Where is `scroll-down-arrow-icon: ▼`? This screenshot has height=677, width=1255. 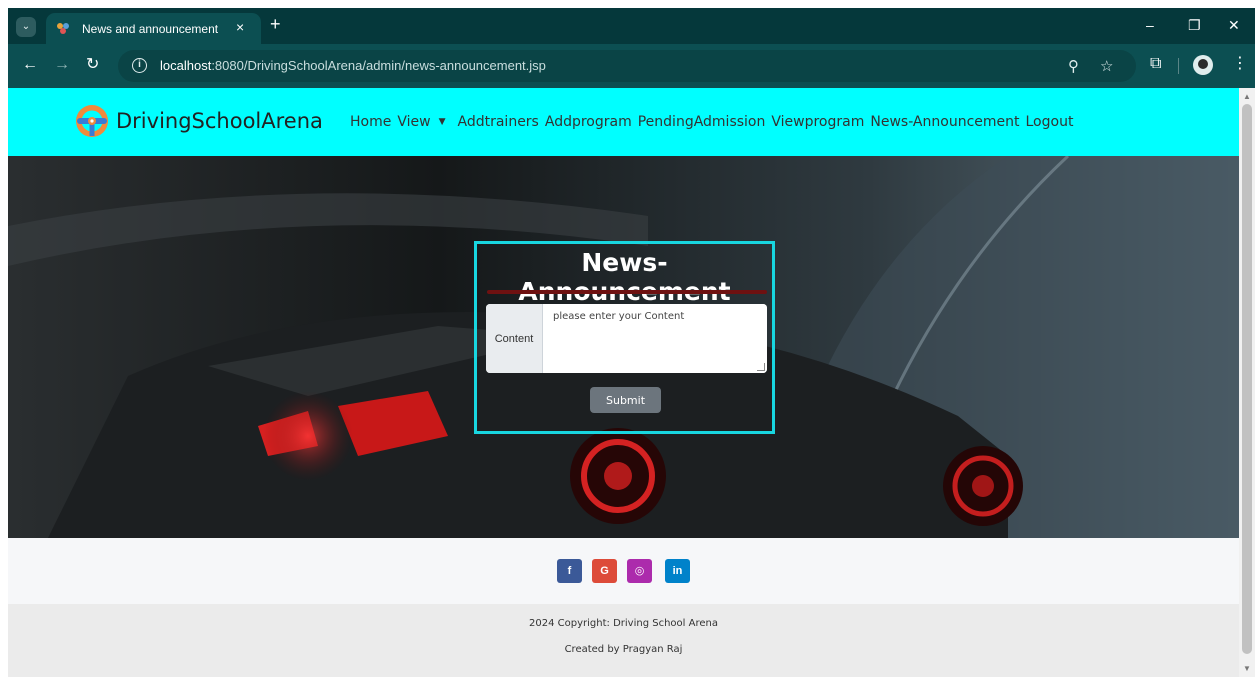
scroll-down-arrow-icon: ▼ is located at coordinates (1247, 668).